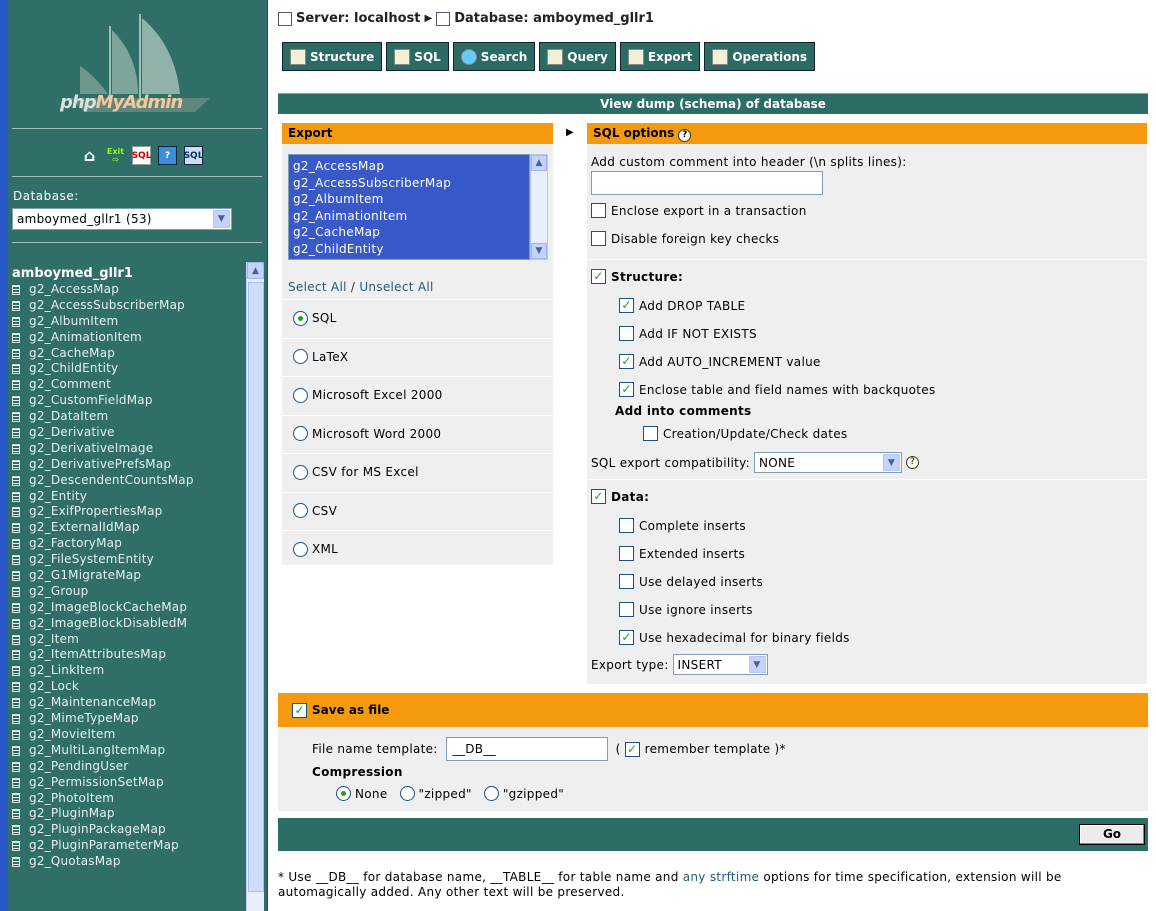  I want to click on tree-table-item: g2_PluginParameterMap, so click(129, 846).